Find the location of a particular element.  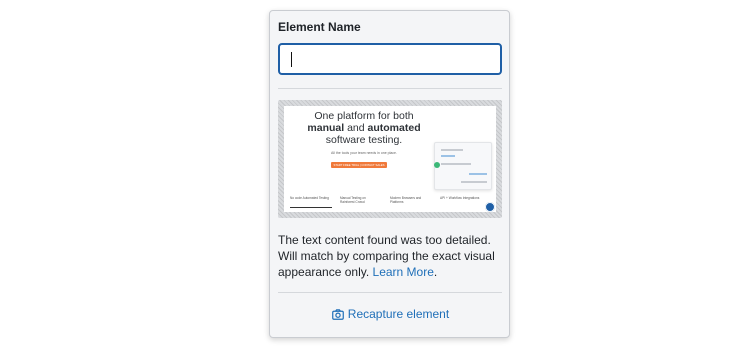

thumb-headline-1: One platform for both is located at coordinates (364, 116).